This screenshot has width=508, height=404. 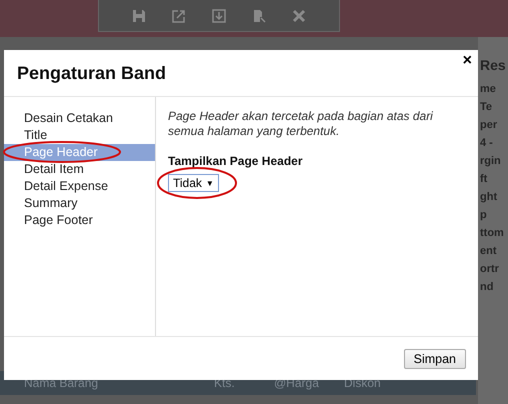 What do you see at coordinates (489, 126) in the screenshot?
I see `panel-text: per` at bounding box center [489, 126].